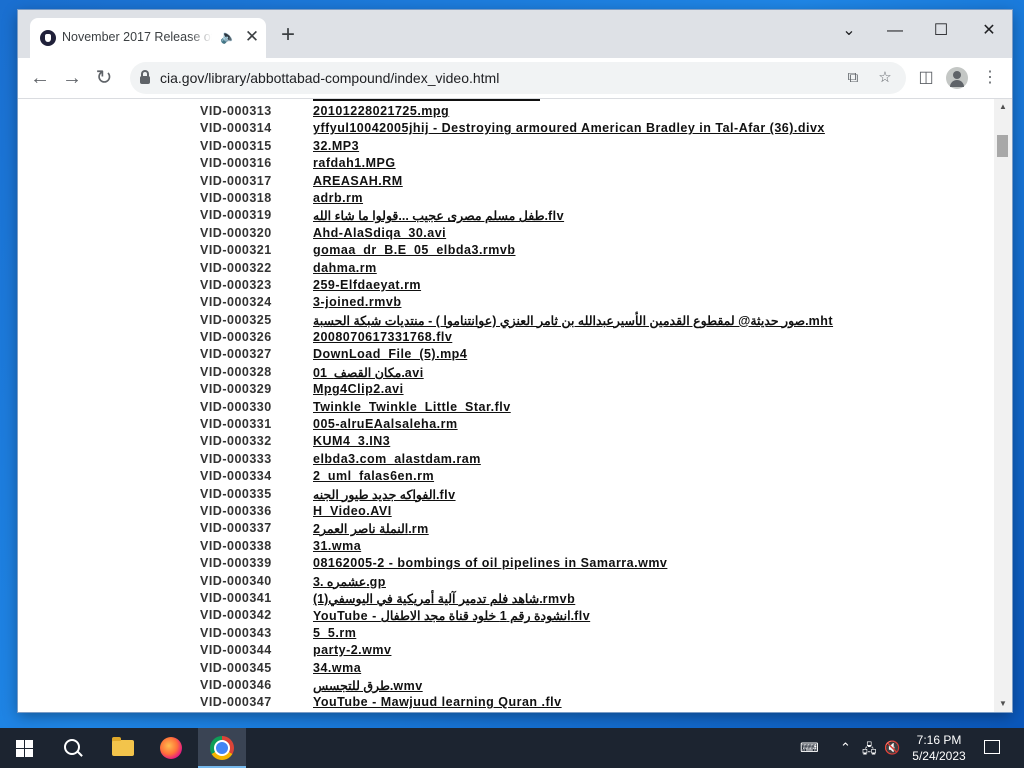 This screenshot has width=1024, height=768. I want to click on firefox-icon, so click(171, 748).